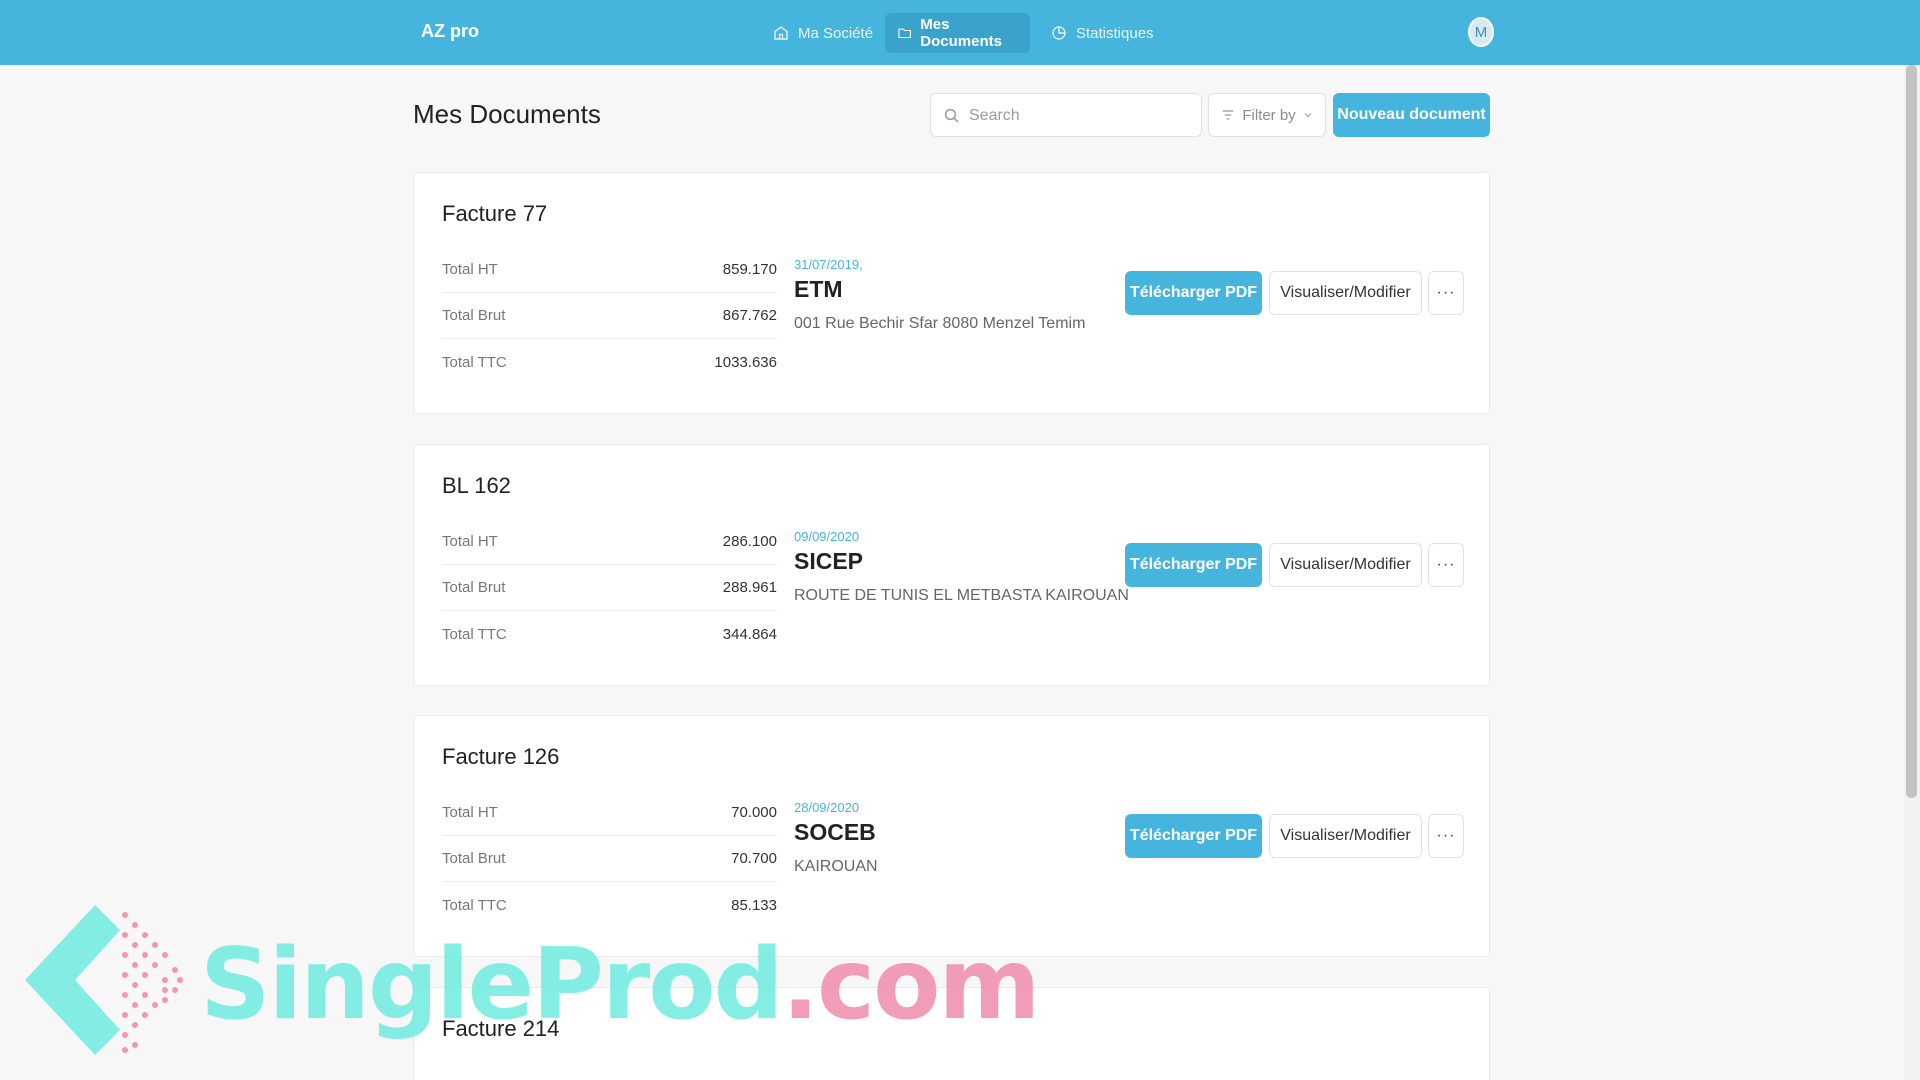 This screenshot has height=1080, width=1920. Describe the element at coordinates (829, 561) in the screenshot. I see `client-name: SICEP` at that location.